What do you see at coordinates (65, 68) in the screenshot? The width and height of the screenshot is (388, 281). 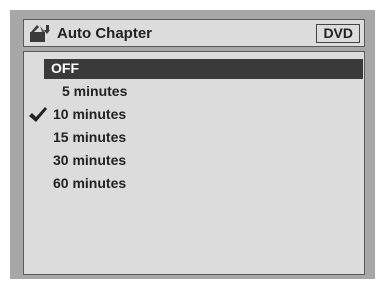 I see `option-label: OFF` at bounding box center [65, 68].